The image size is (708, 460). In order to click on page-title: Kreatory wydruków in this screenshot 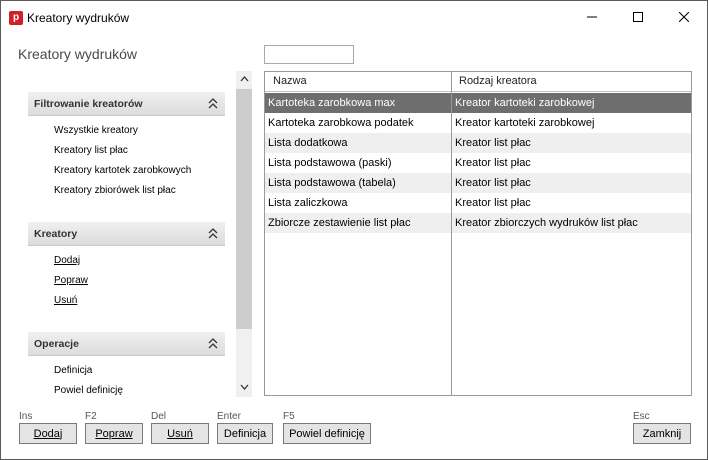, I will do `click(78, 54)`.